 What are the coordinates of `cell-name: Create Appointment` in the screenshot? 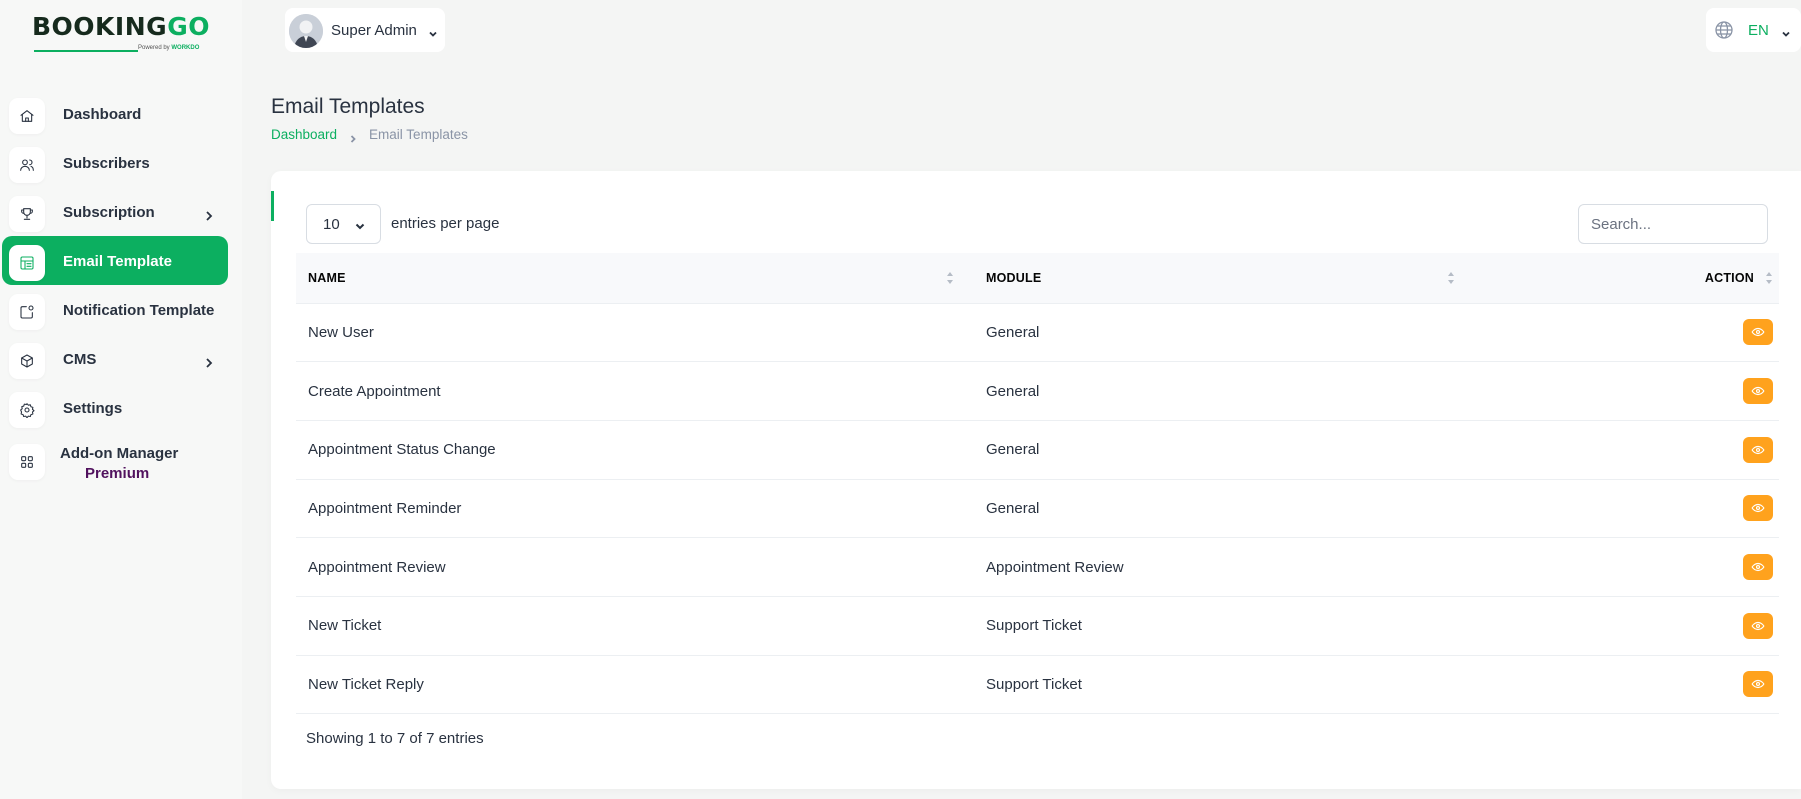 It's located at (374, 391).